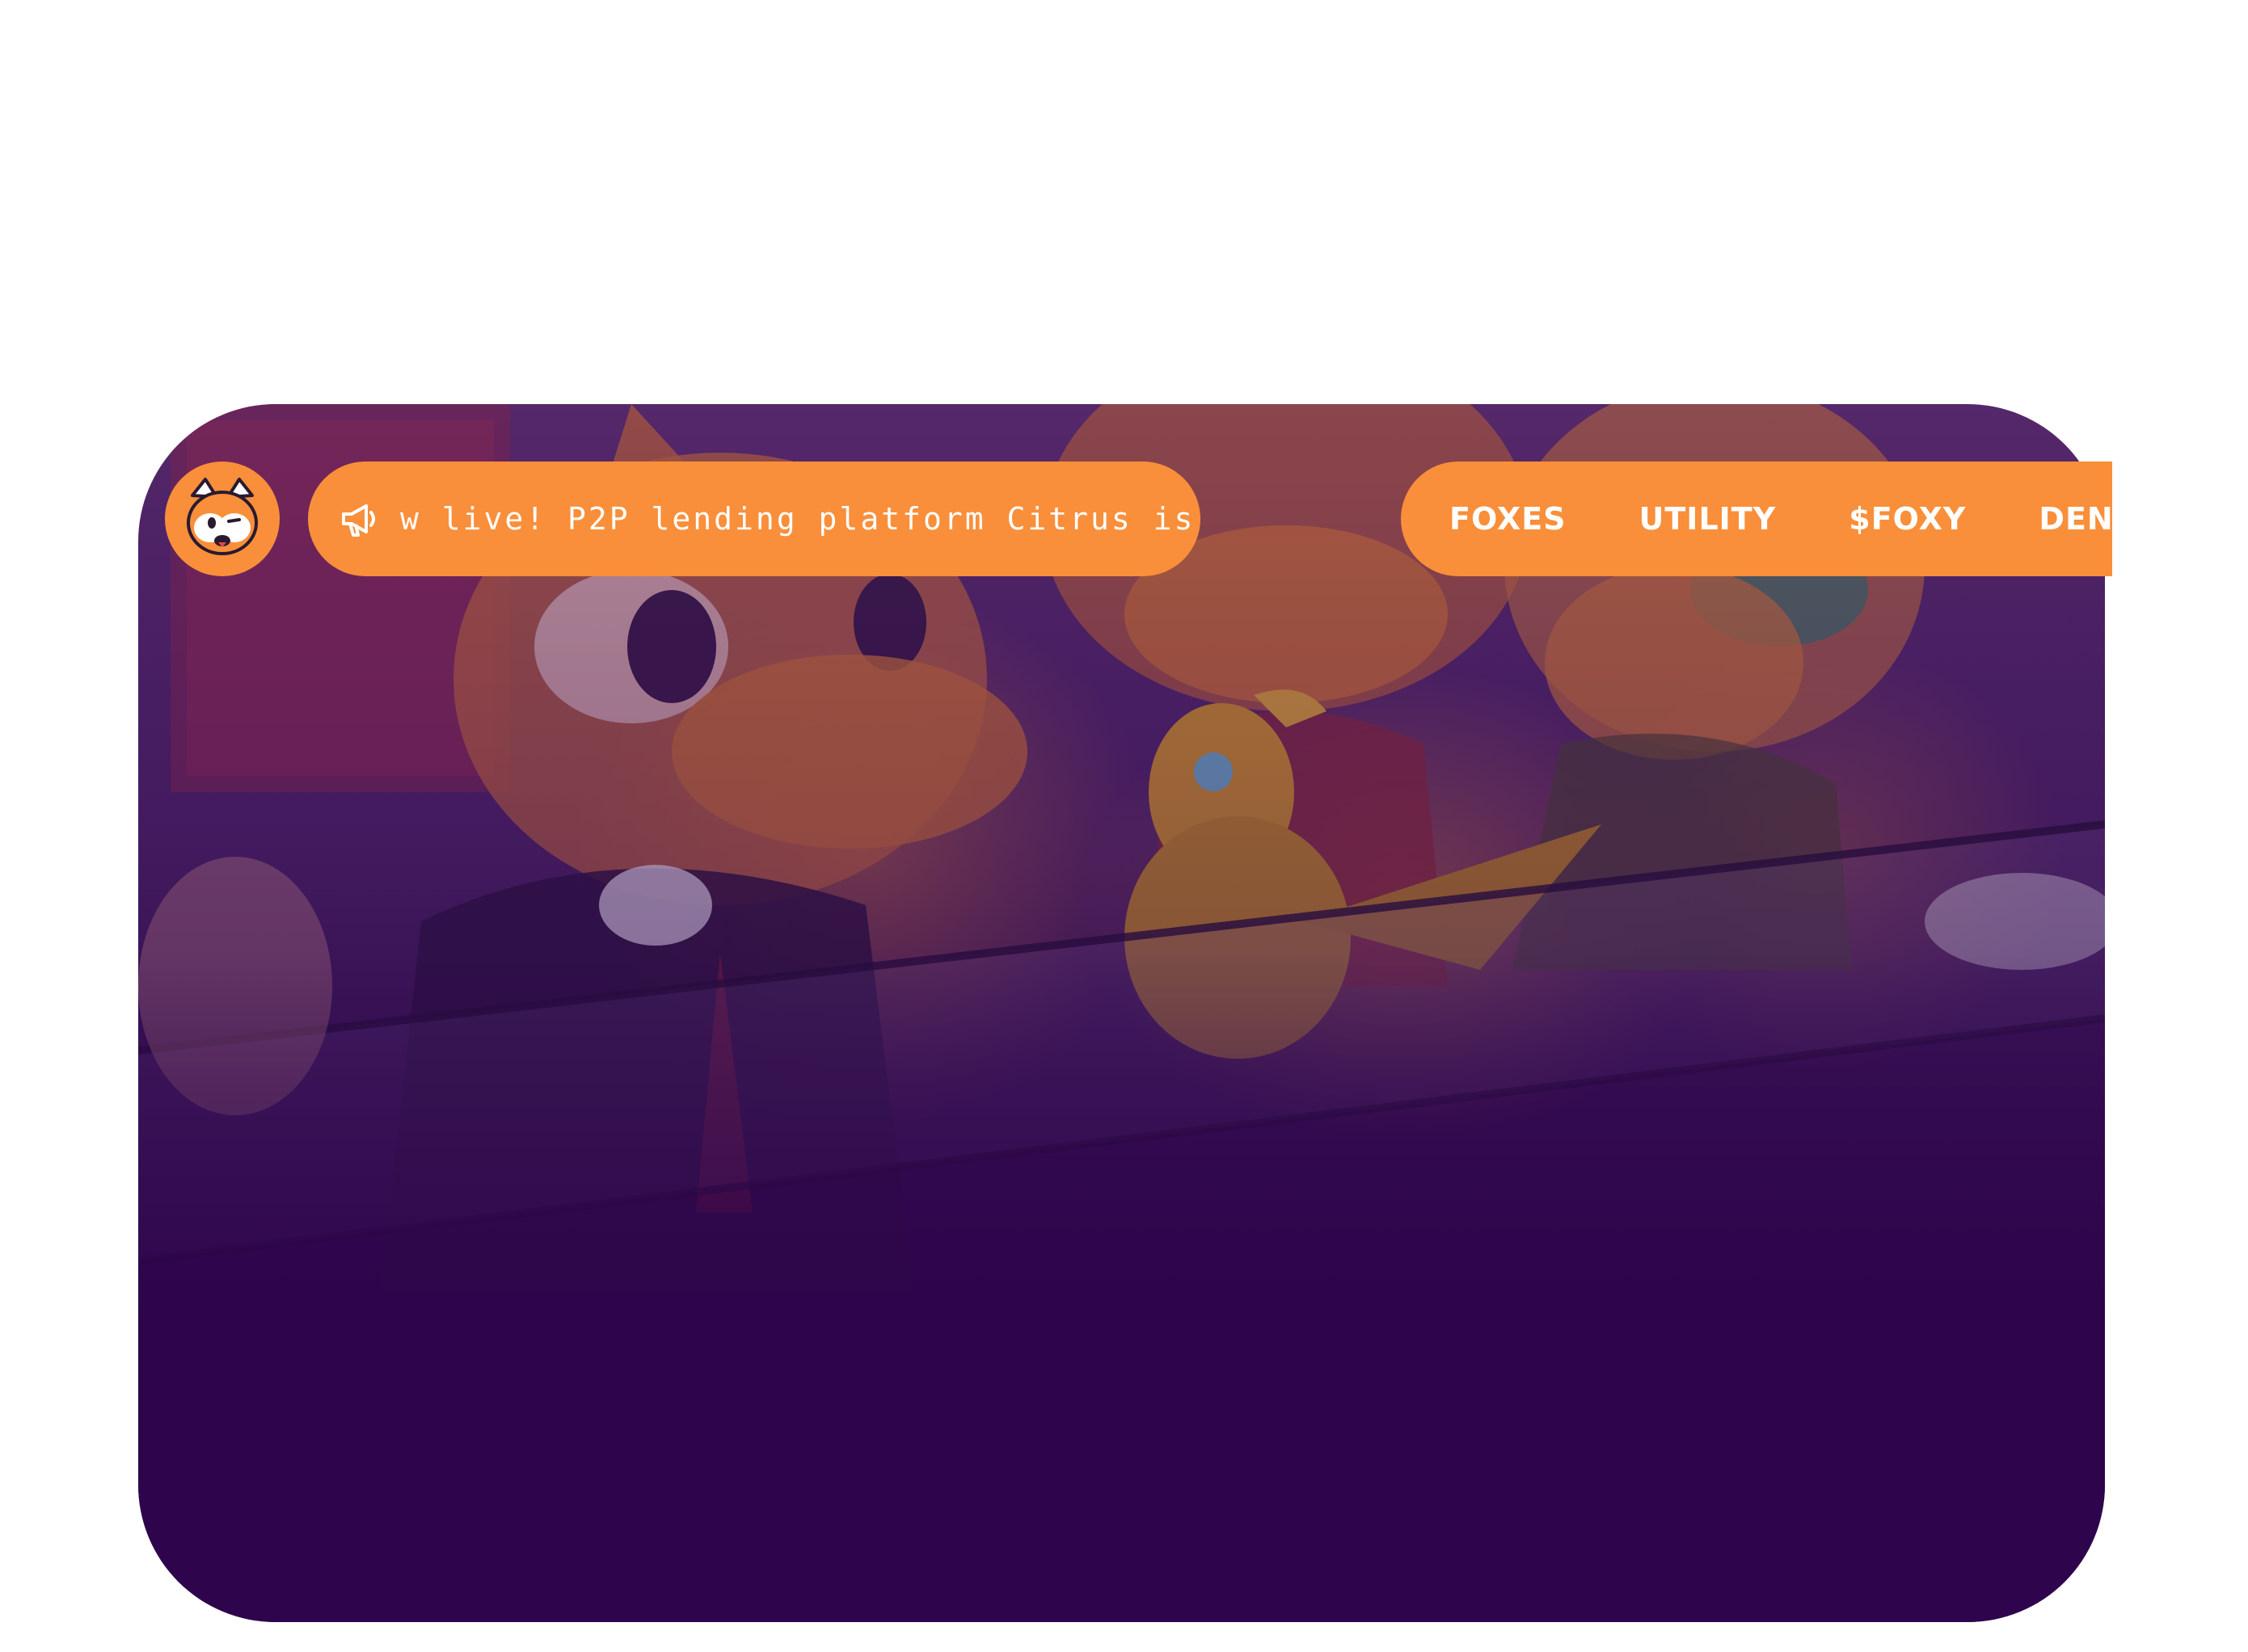  I want to click on nav-item-utility: UTILITY, so click(1708, 519).